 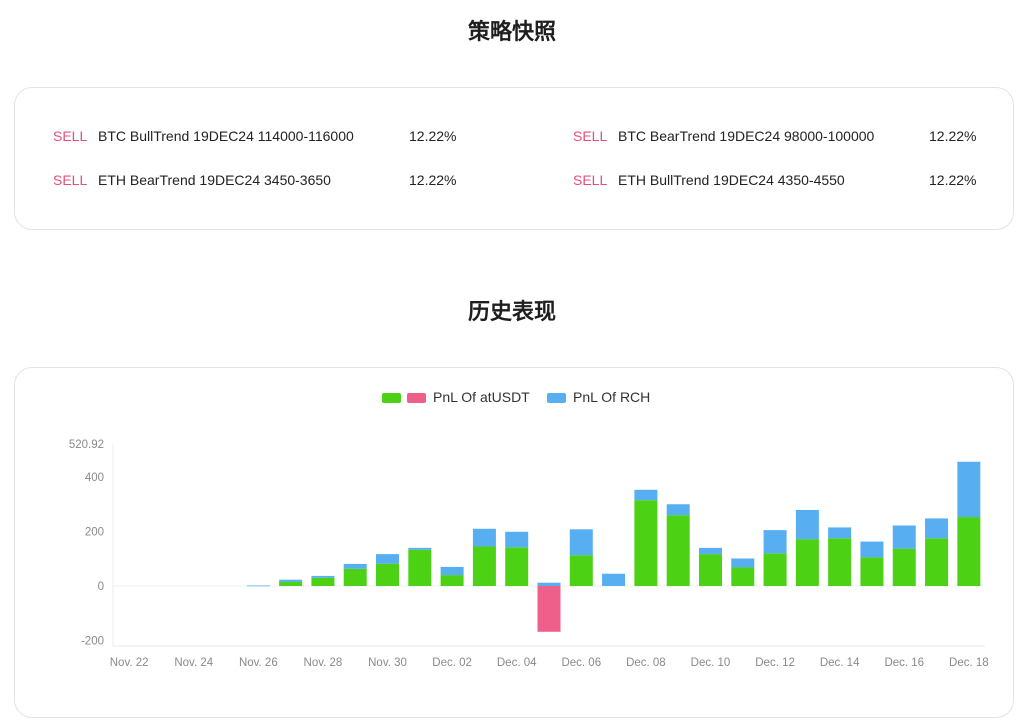 What do you see at coordinates (731, 180) in the screenshot?
I see `position-name: ETH BullTrend 19DEC24 4350-4550` at bounding box center [731, 180].